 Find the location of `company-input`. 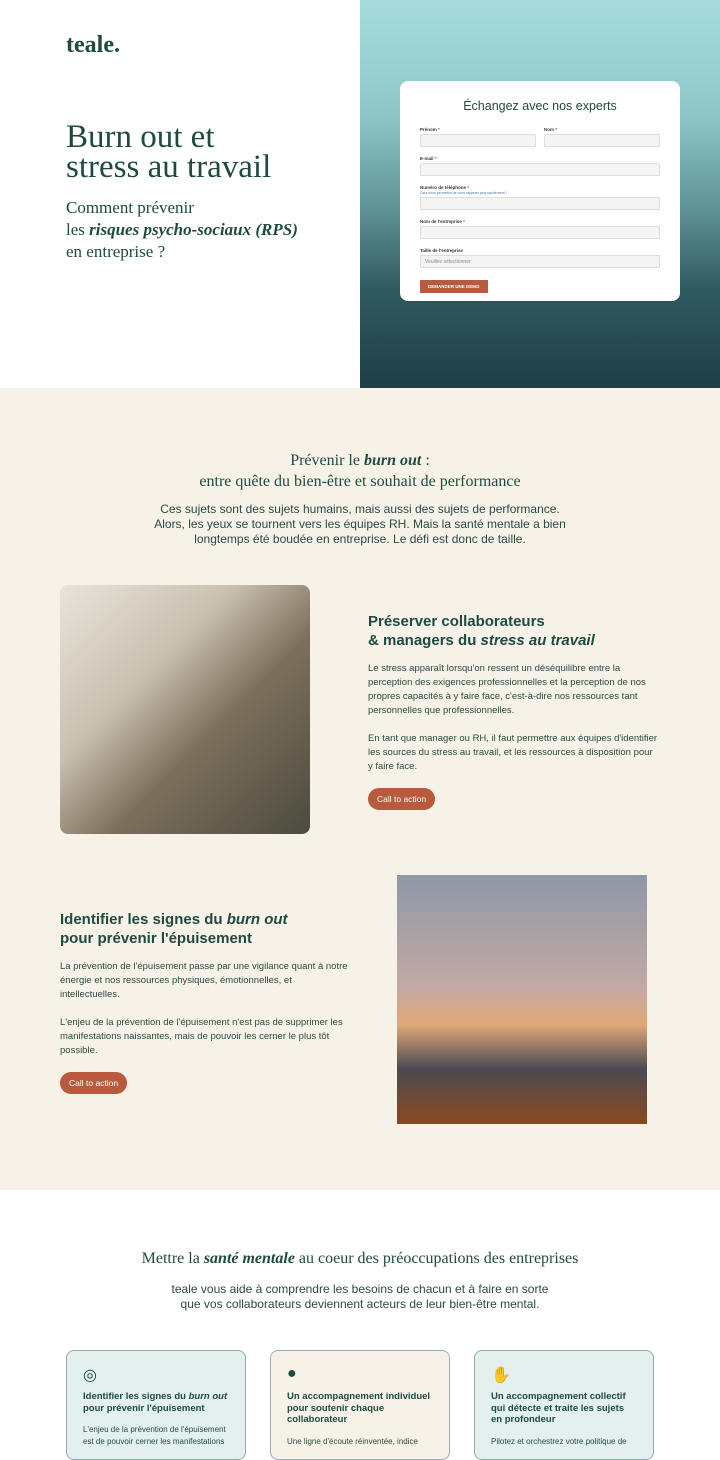

company-input is located at coordinates (540, 232).